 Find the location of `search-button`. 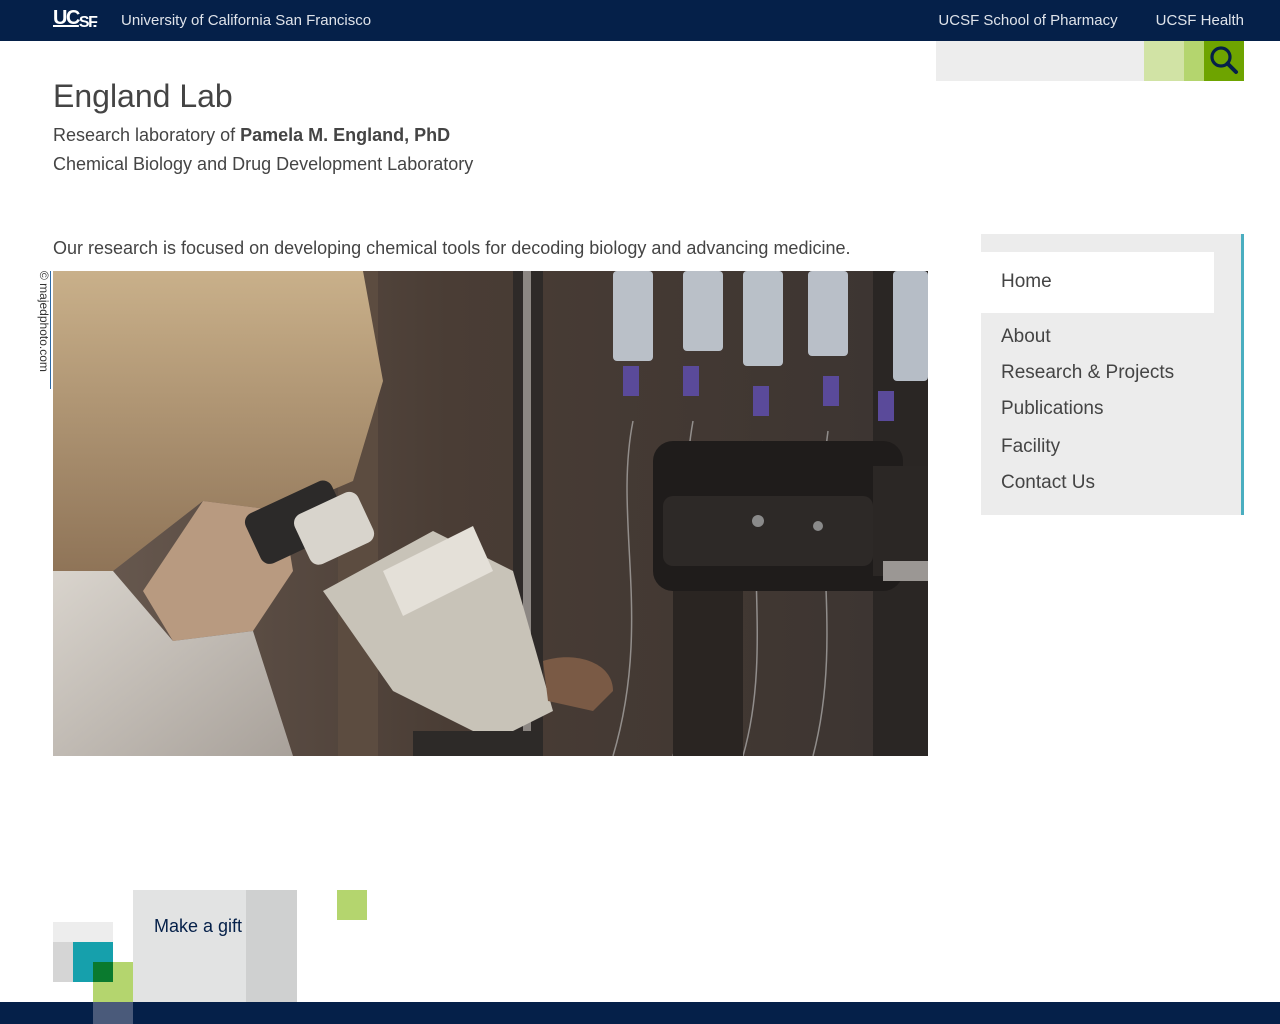

search-button is located at coordinates (1224, 61).